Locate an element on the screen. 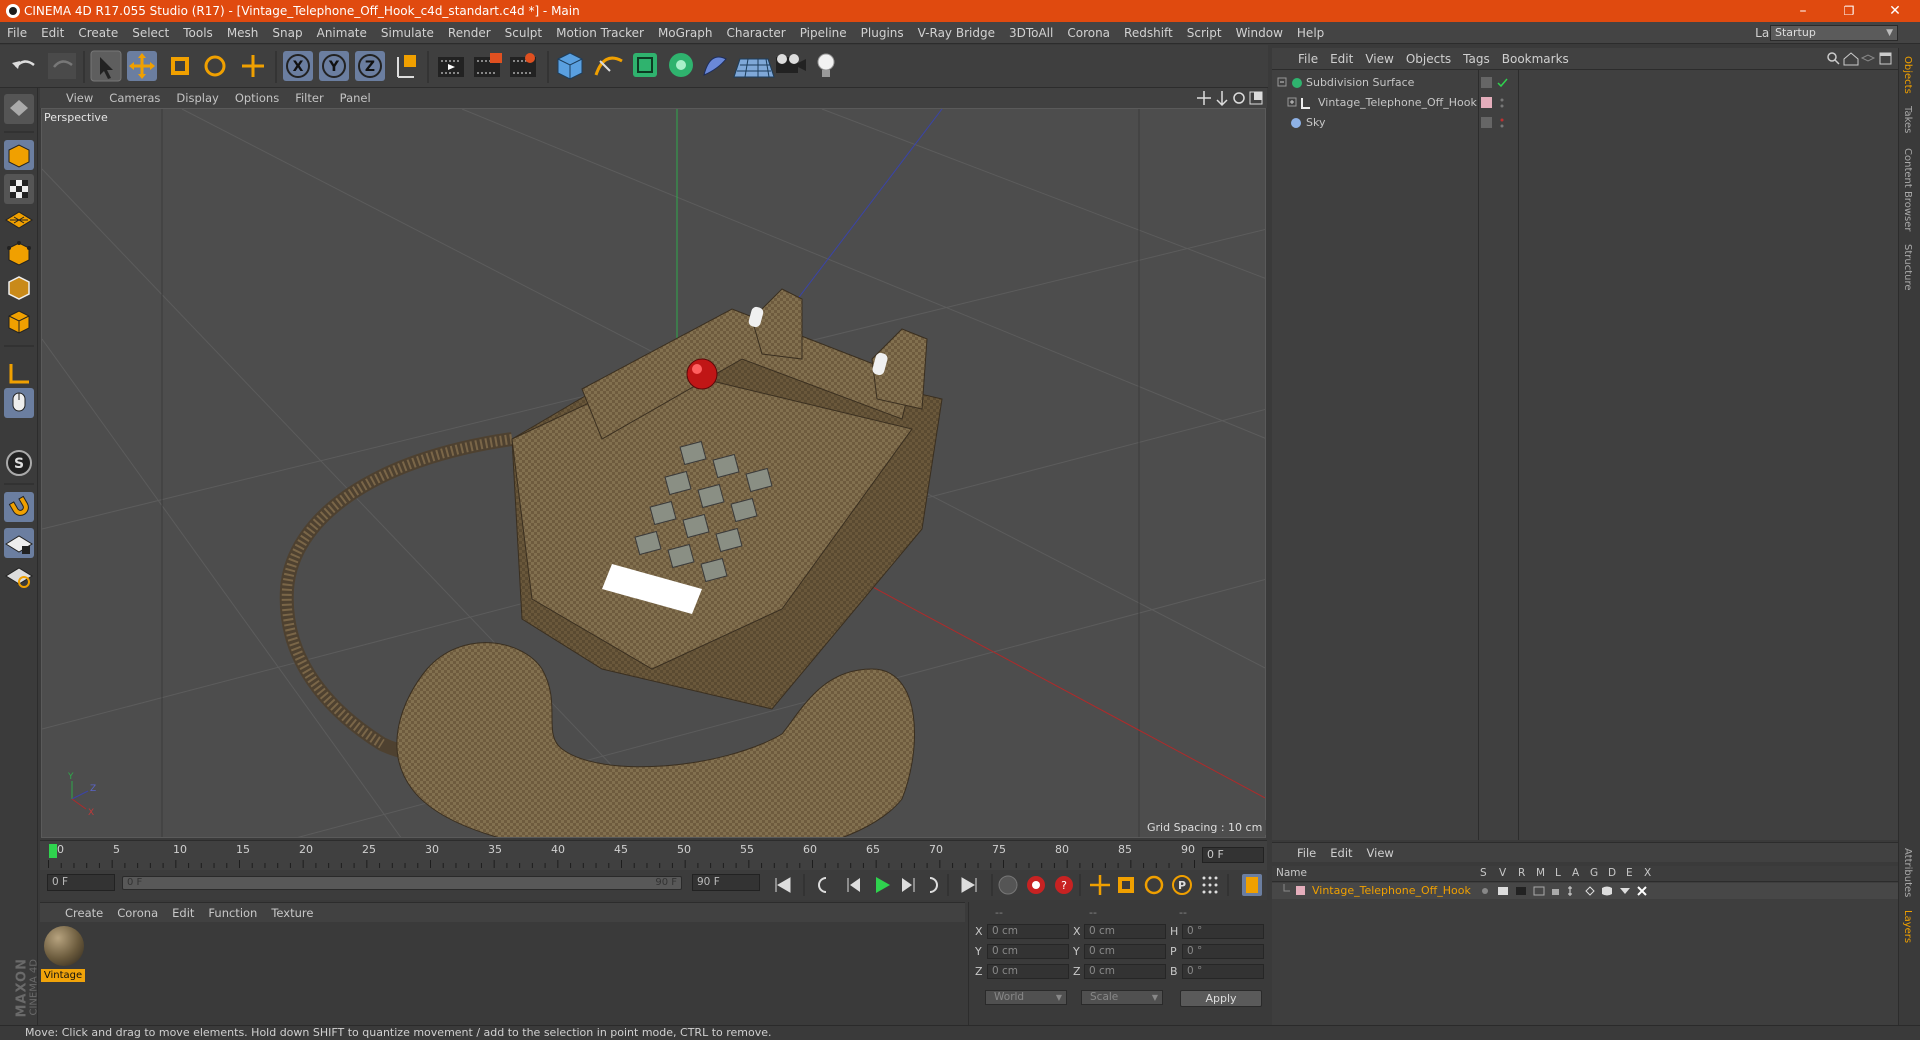  rotation-b-field: 0 ° is located at coordinates (1223, 971).